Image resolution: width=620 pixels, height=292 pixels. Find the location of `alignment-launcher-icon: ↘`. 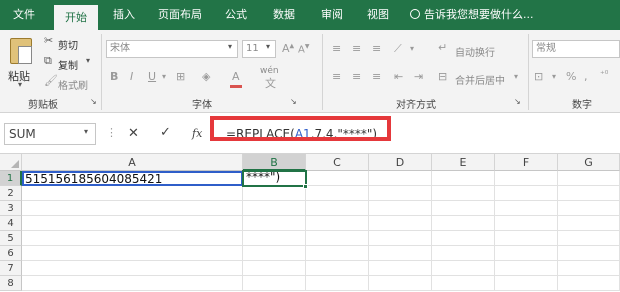

alignment-launcher-icon: ↘ is located at coordinates (517, 101).